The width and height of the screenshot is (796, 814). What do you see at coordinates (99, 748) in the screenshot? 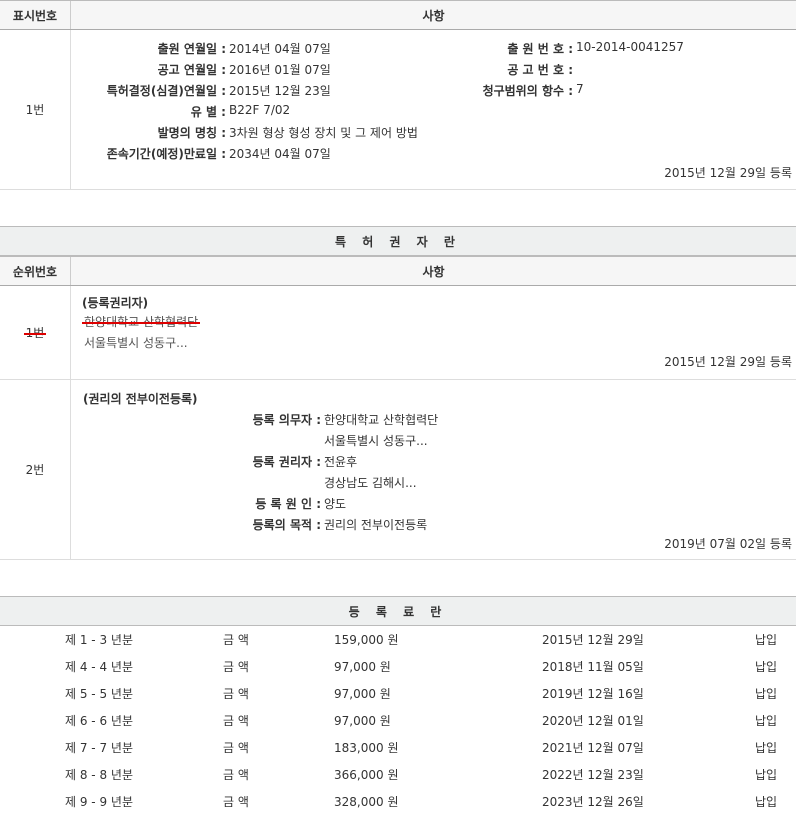
I see `fee-period: 제 7 - 7 년분` at bounding box center [99, 748].